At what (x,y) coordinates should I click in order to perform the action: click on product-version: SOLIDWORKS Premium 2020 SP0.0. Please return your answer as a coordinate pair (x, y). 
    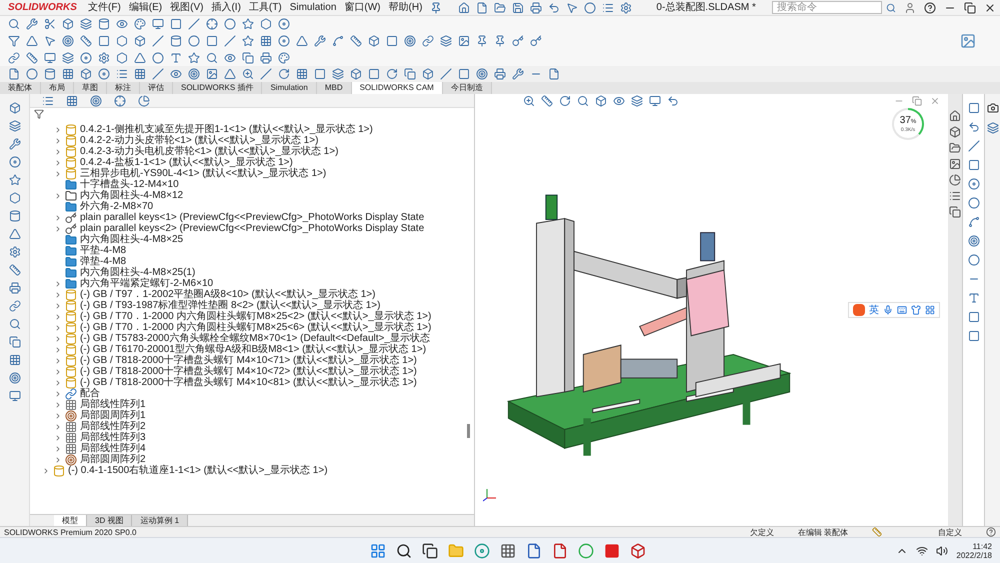
    Looking at the image, I should click on (70, 532).